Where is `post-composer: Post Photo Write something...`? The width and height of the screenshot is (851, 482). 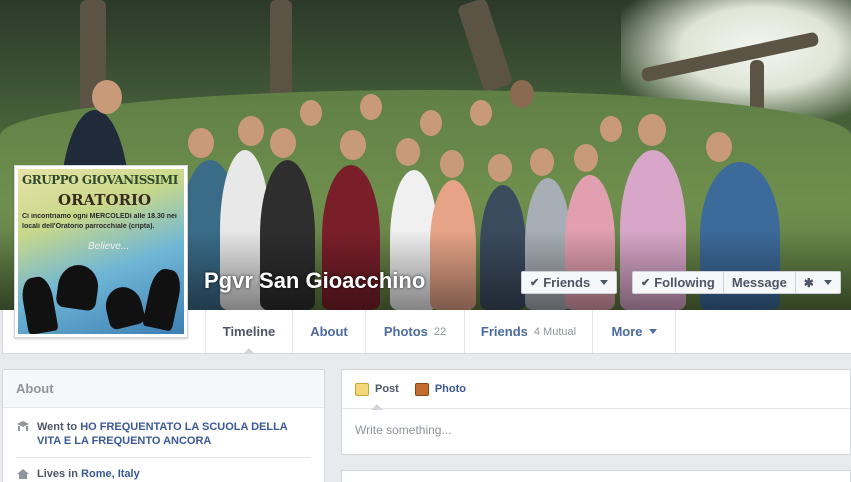
post-composer: Post Photo Write something... is located at coordinates (596, 412).